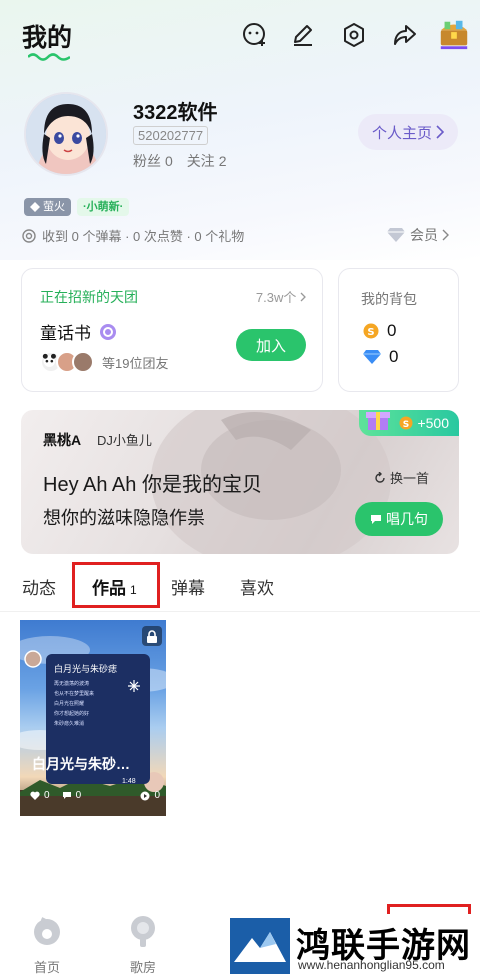 The width and height of the screenshot is (480, 979). What do you see at coordinates (35, 795) in the screenshot?
I see `heart-icon` at bounding box center [35, 795].